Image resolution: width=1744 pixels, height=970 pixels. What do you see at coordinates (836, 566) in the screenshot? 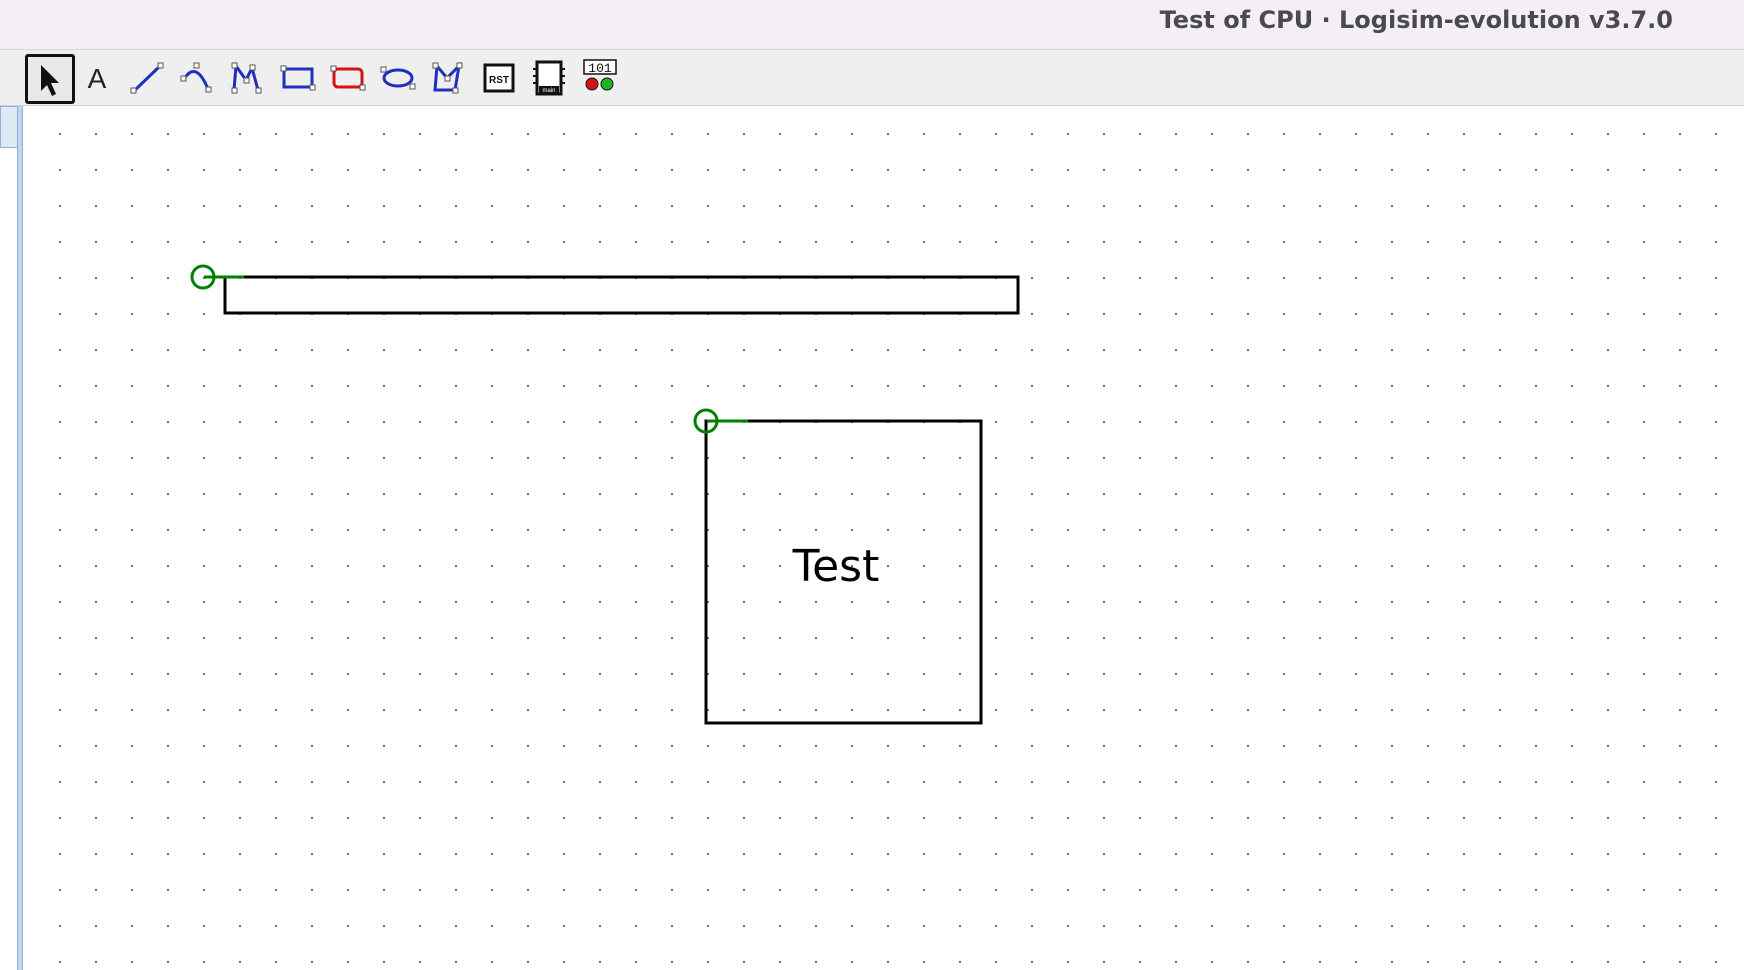
I see `shape-text-label: Test` at bounding box center [836, 566].